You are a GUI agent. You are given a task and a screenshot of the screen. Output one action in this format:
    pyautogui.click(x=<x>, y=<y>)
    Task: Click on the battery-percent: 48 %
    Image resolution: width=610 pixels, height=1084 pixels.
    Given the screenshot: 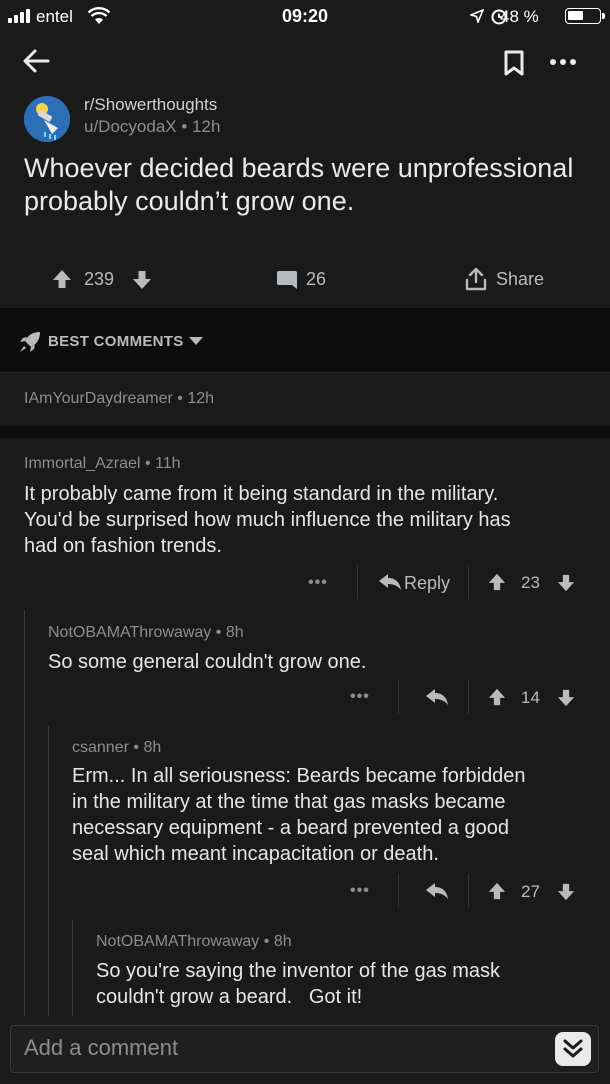 What is the action you would take?
    pyautogui.click(x=519, y=16)
    